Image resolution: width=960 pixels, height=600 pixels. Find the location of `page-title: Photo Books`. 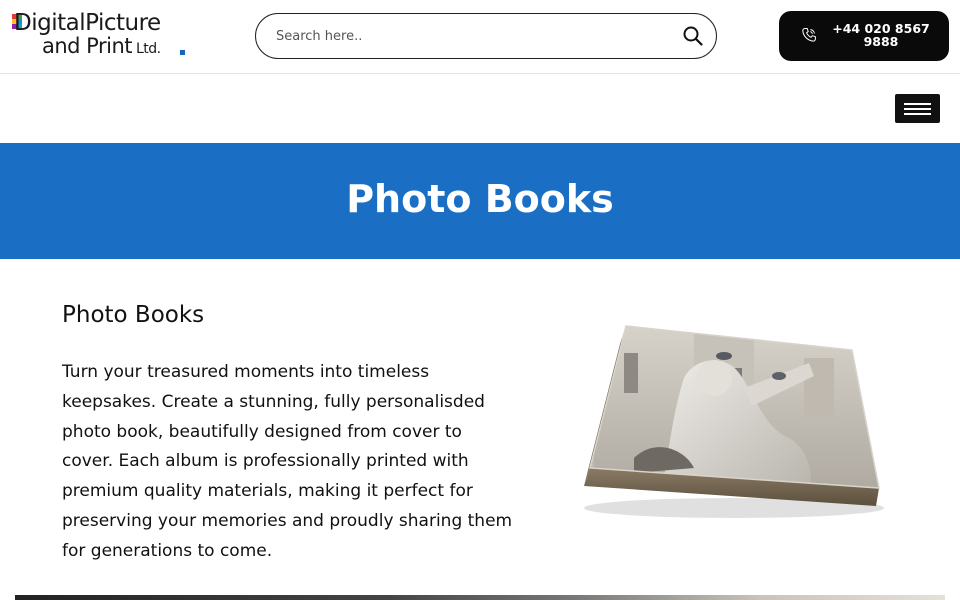

page-title: Photo Books is located at coordinates (480, 199).